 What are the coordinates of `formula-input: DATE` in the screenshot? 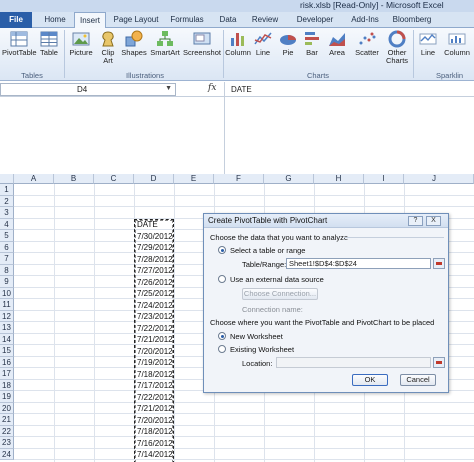 It's located at (349, 128).